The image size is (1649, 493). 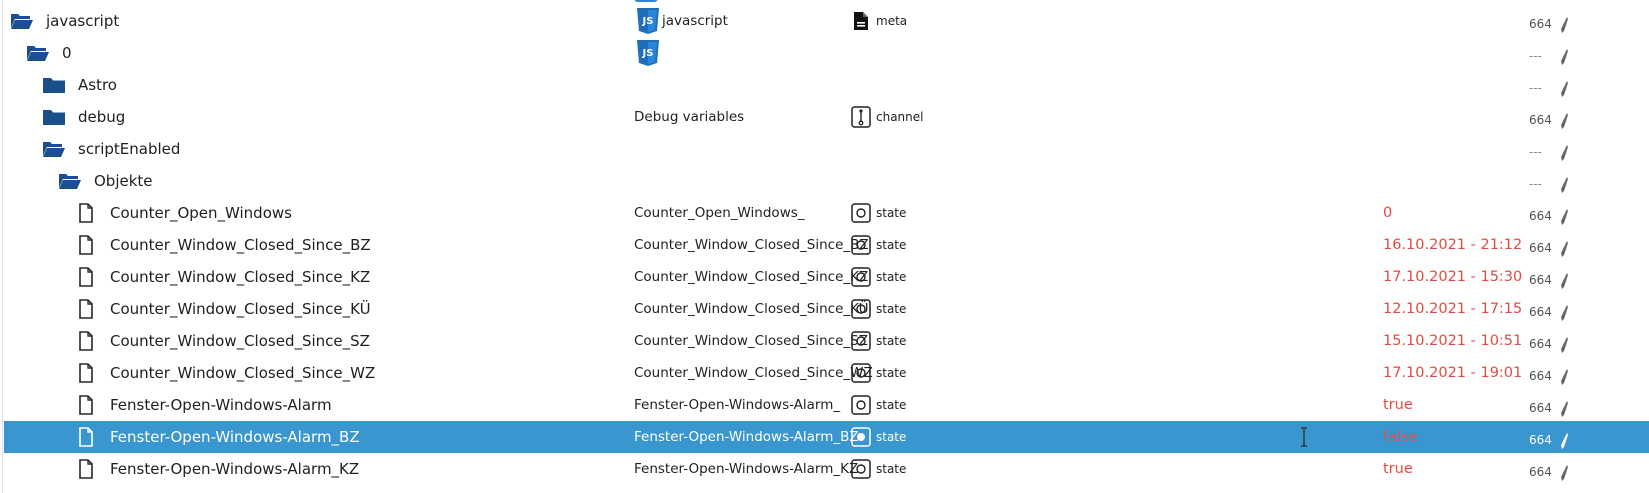 What do you see at coordinates (861, 21) in the screenshot?
I see `file-text-icon` at bounding box center [861, 21].